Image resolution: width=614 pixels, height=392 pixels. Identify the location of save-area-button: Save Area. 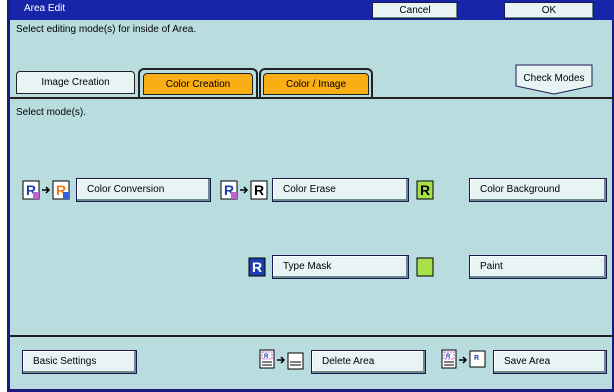
(550, 362).